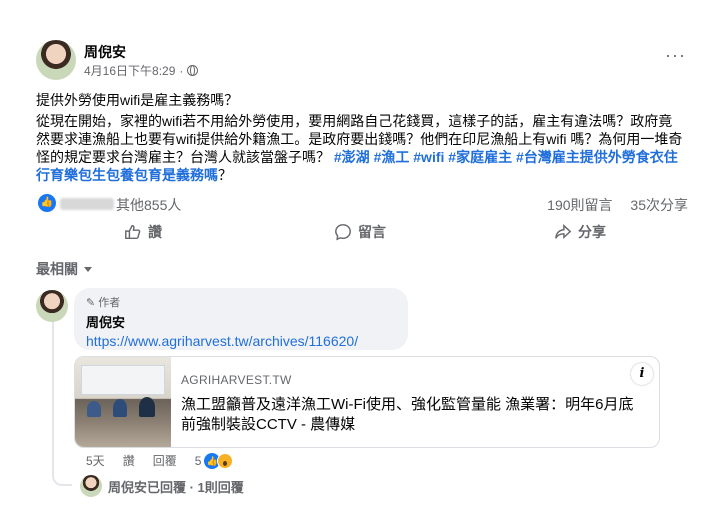  What do you see at coordinates (480, 157) in the screenshot?
I see `hashtag-household-employer: #家庭雇主` at bounding box center [480, 157].